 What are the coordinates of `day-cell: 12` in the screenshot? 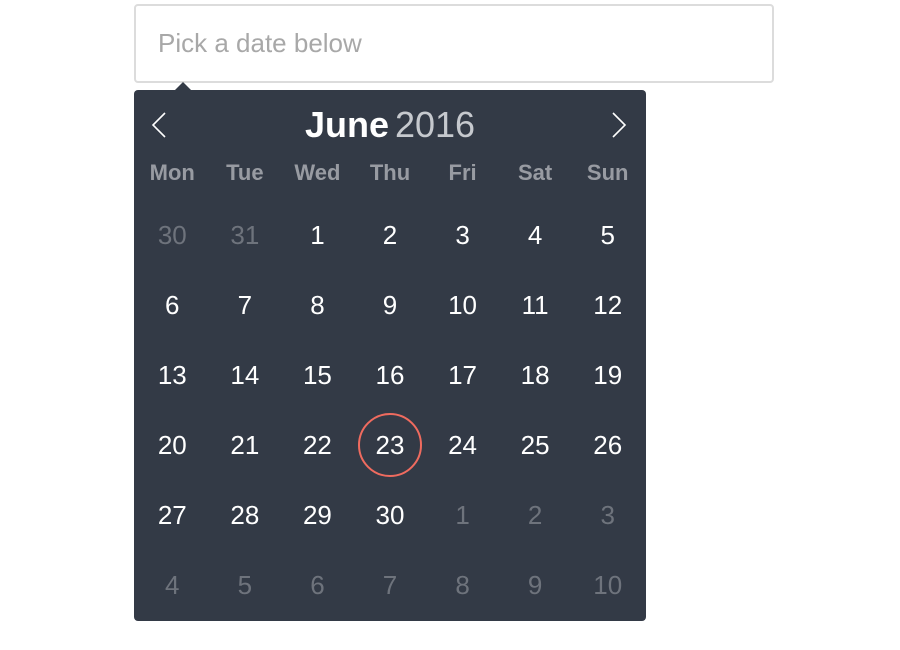 It's located at (607, 305).